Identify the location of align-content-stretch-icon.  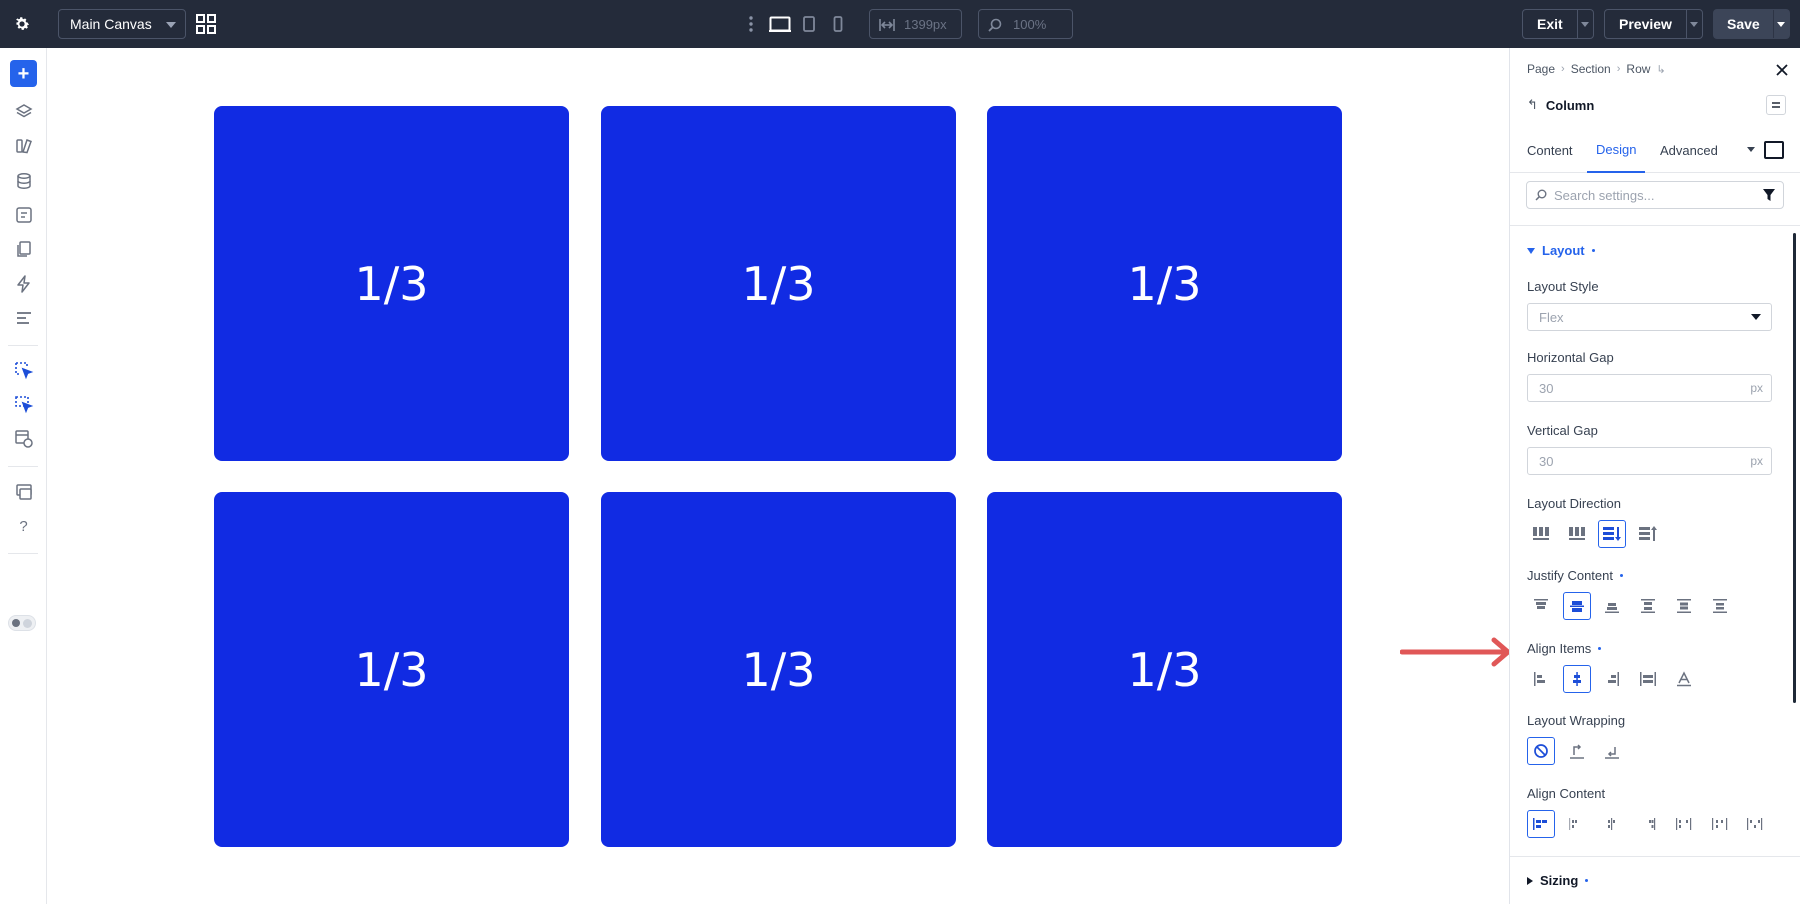
(1755, 824).